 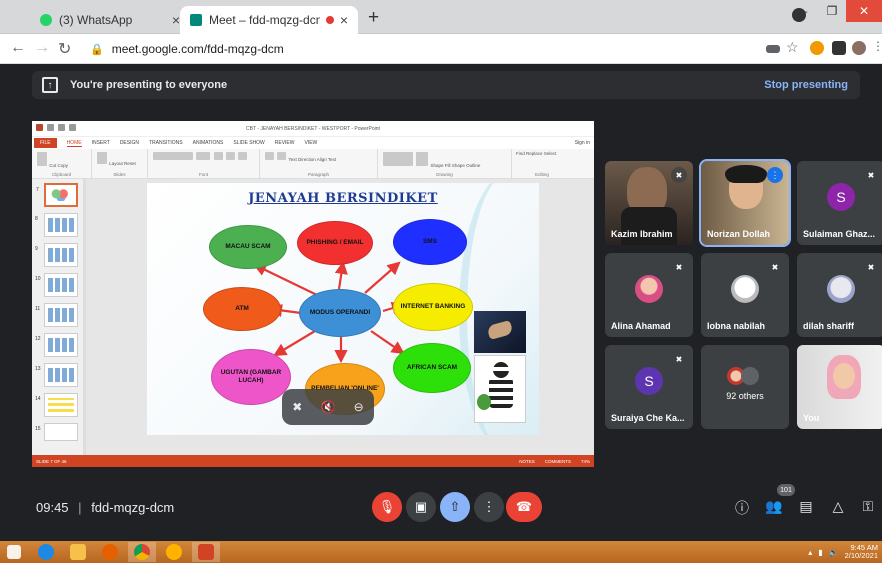 I want to click on puzzle-icon, so click(x=839, y=48).